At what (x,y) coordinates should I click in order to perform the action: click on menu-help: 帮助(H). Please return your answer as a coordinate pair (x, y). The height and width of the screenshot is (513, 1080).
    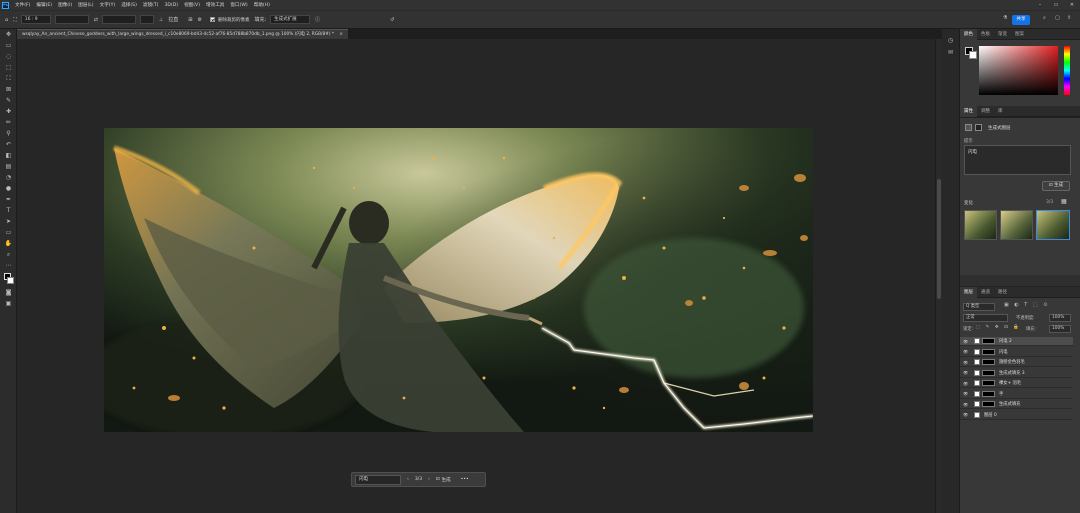
    Looking at the image, I should click on (262, 5).